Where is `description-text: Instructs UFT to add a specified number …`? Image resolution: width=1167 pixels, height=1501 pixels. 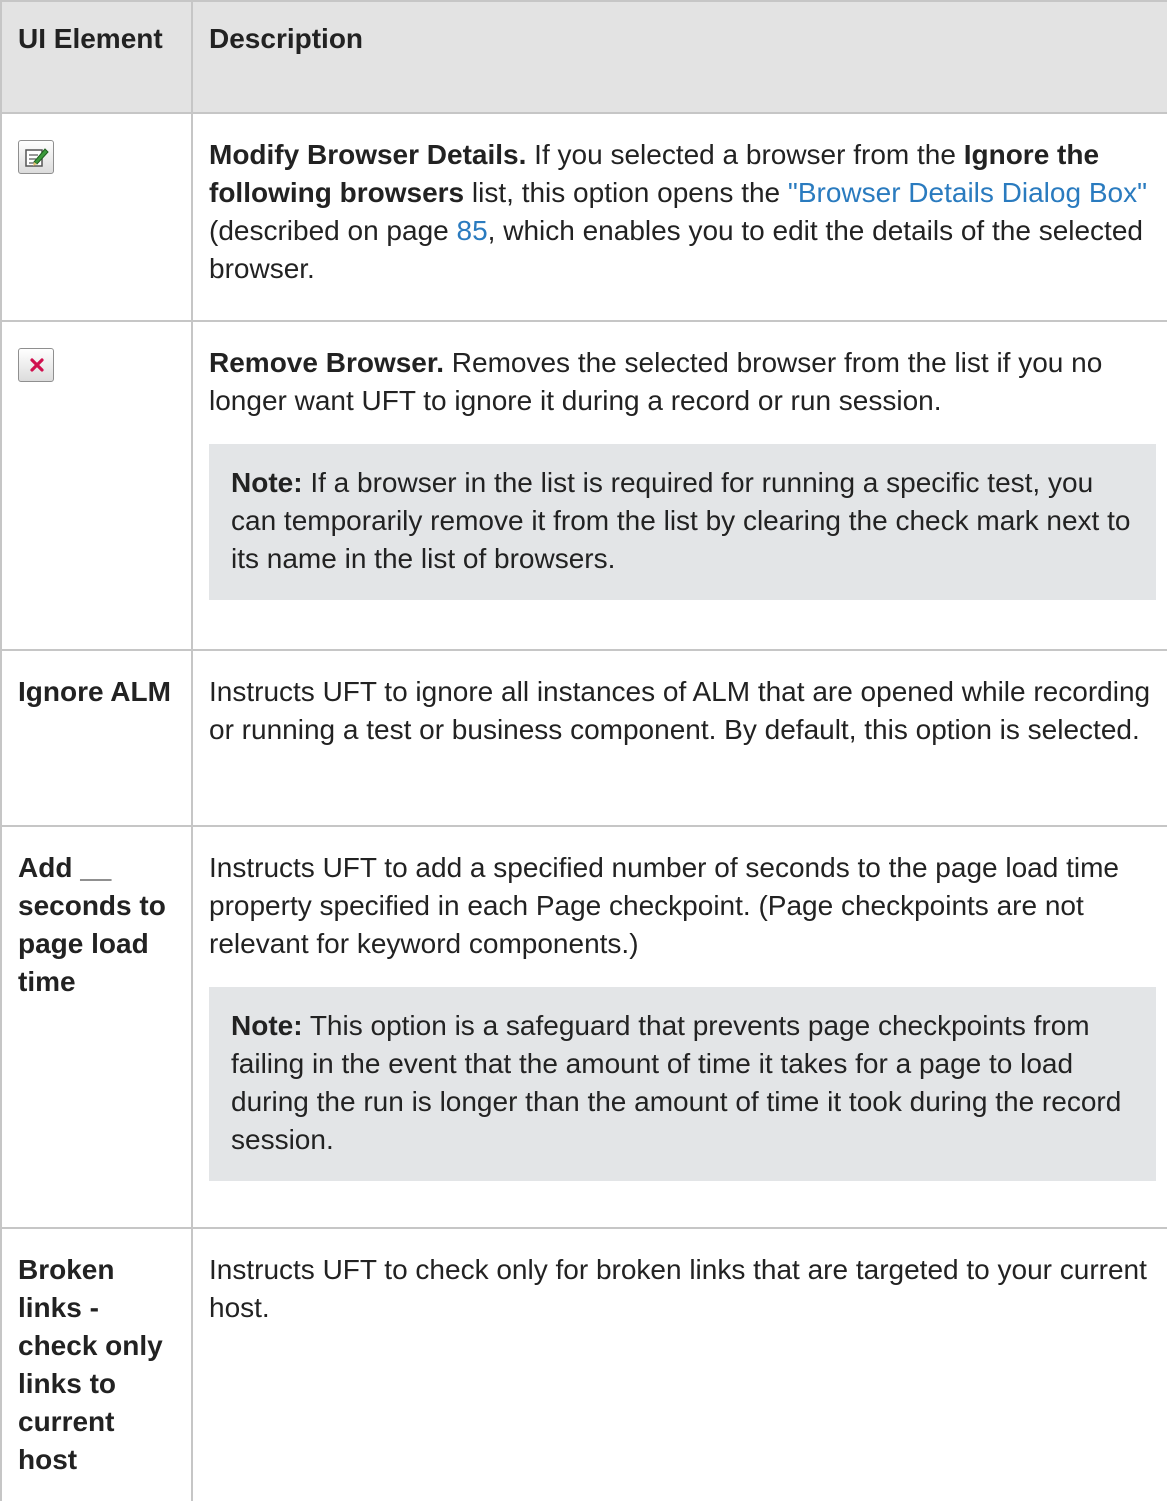 description-text: Instructs UFT to add a specified number … is located at coordinates (664, 905).